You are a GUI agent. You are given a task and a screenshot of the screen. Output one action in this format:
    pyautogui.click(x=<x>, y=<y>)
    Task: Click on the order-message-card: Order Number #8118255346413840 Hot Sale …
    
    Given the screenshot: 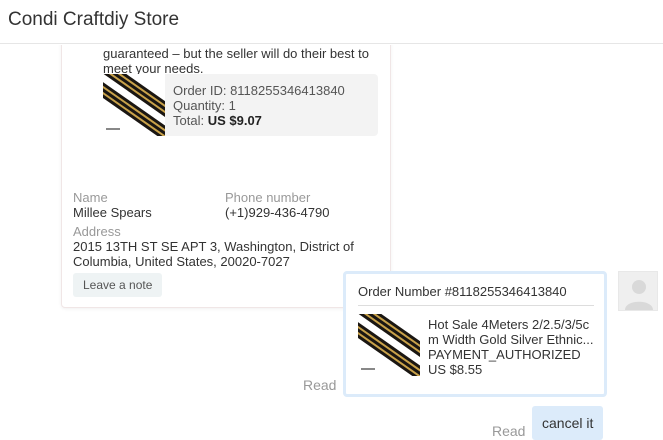 What is the action you would take?
    pyautogui.click(x=475, y=334)
    